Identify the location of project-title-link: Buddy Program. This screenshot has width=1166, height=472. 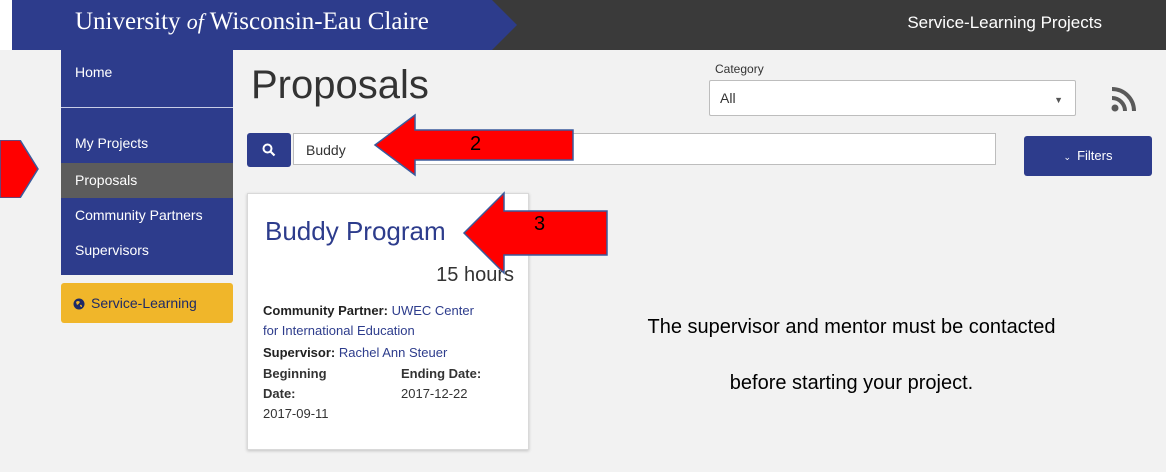
(355, 231).